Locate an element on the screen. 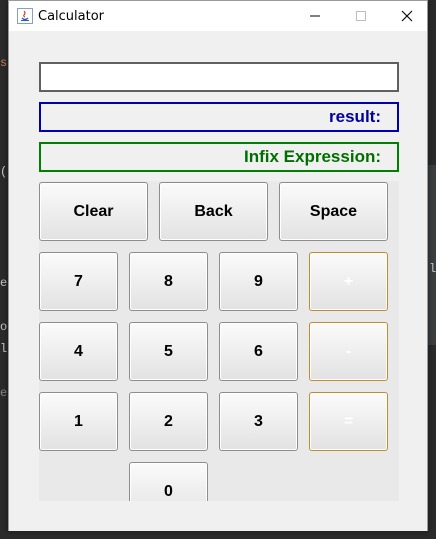  digit-4-button: 4 is located at coordinates (78, 351).